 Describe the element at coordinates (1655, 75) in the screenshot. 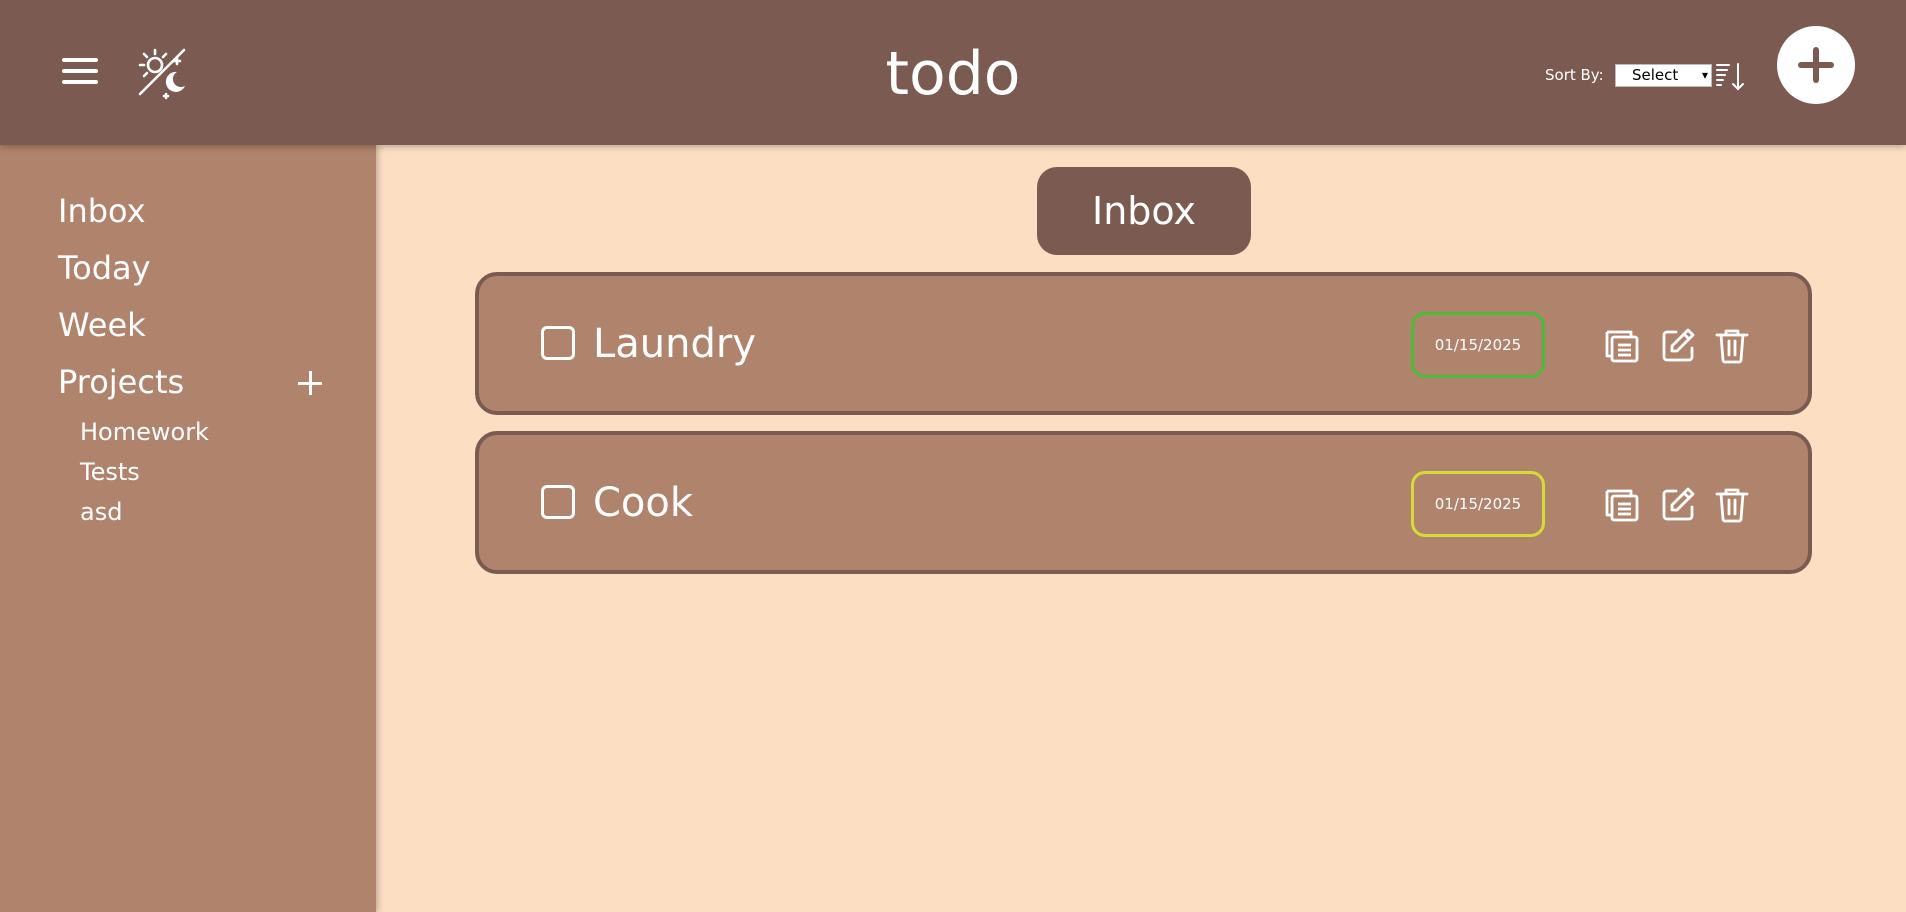

I see `sort-select-value: Select` at that location.